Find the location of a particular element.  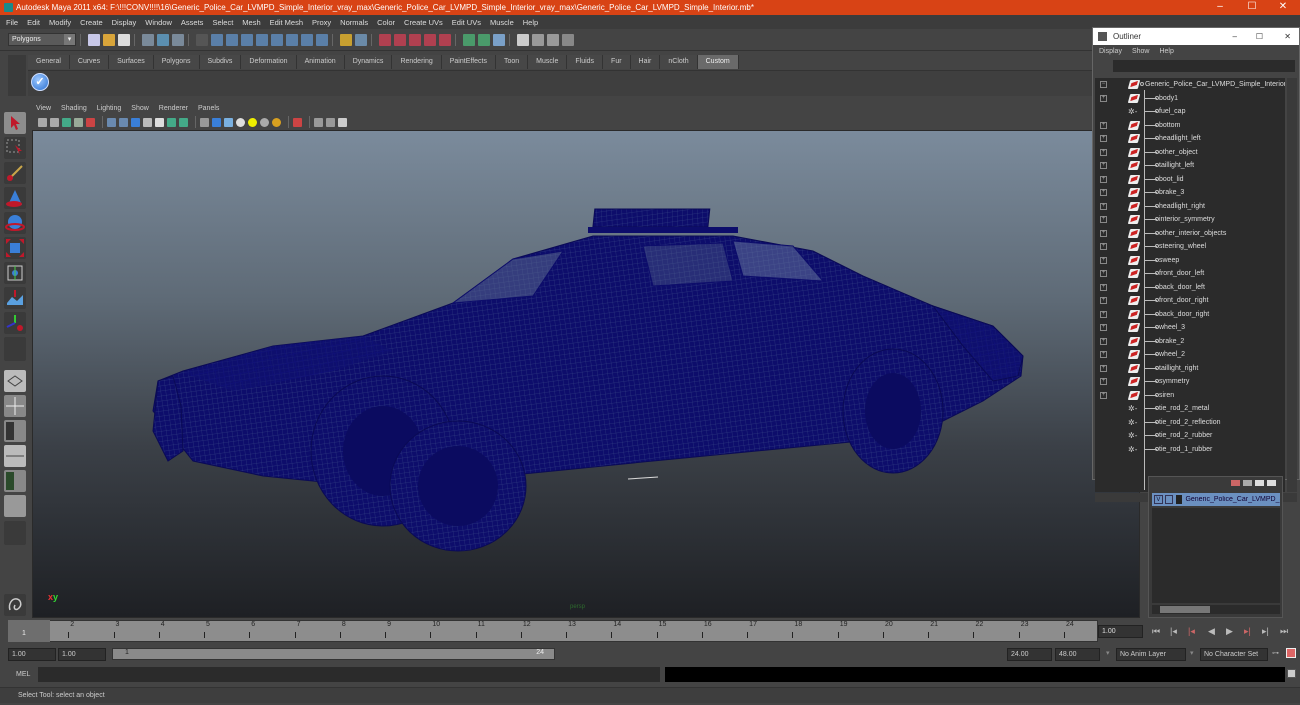

menu-display: Display is located at coordinates (124, 22).